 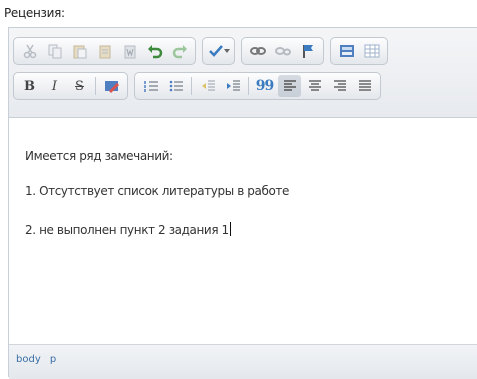 What do you see at coordinates (28, 359) in the screenshot?
I see `path-body-link: body` at bounding box center [28, 359].